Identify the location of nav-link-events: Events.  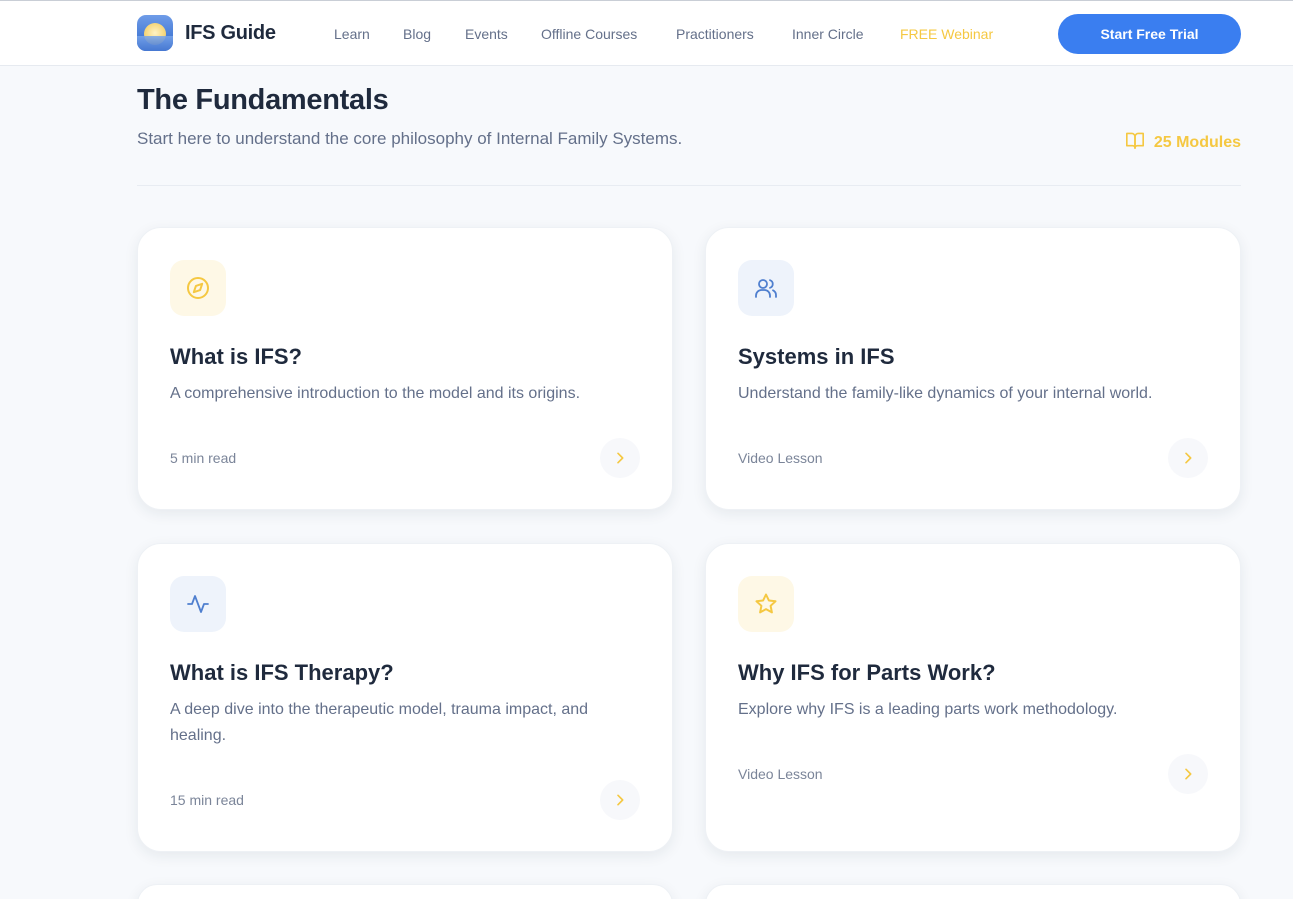
(486, 34).